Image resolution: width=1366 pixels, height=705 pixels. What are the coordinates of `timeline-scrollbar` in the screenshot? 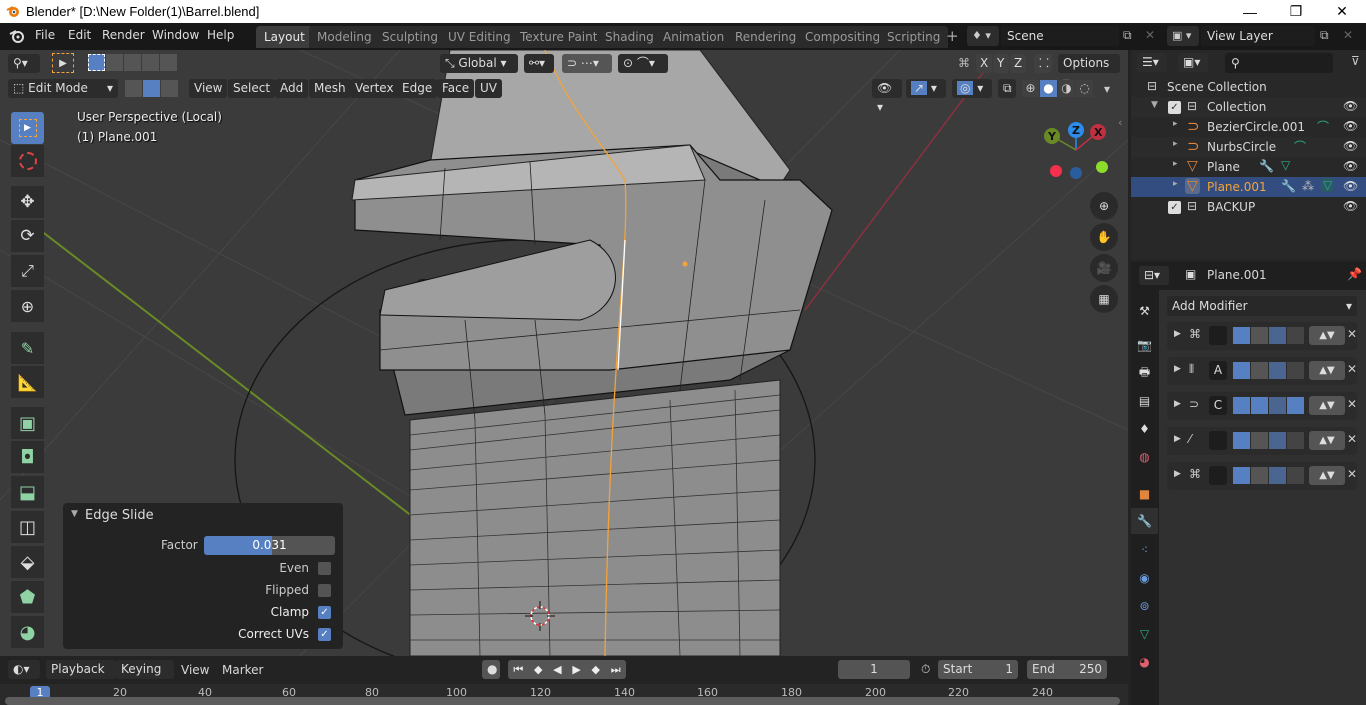 It's located at (562, 701).